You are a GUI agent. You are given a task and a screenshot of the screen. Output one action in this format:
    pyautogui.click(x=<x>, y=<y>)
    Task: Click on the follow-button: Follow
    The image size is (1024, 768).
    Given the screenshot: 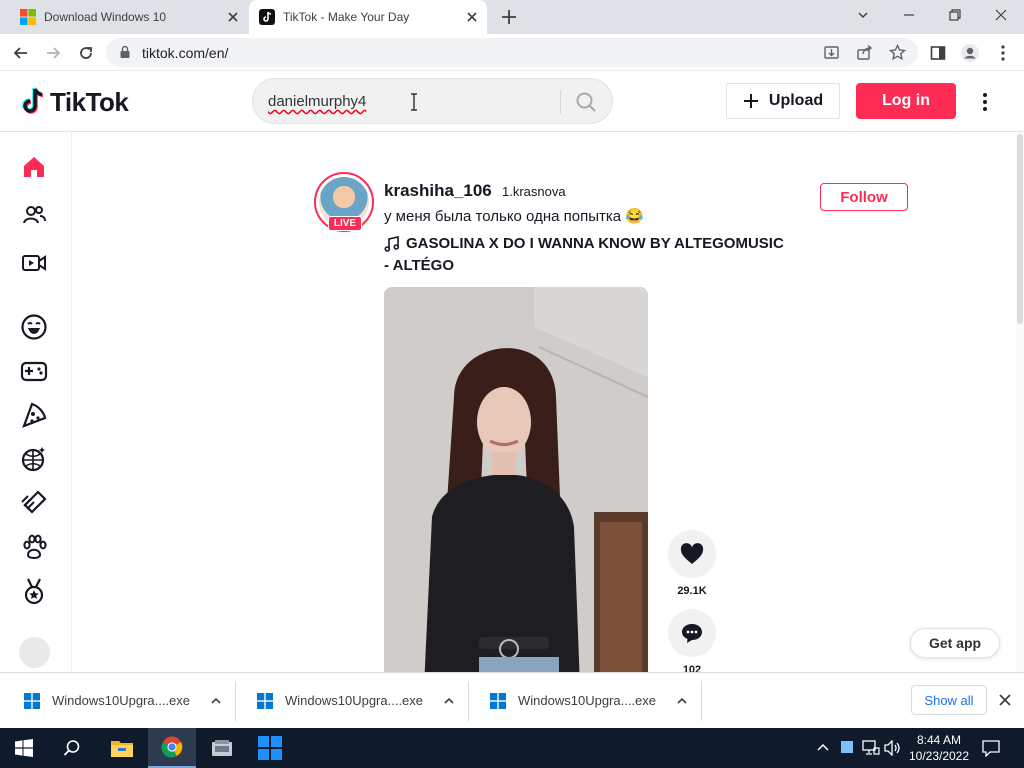 What is the action you would take?
    pyautogui.click(x=864, y=197)
    